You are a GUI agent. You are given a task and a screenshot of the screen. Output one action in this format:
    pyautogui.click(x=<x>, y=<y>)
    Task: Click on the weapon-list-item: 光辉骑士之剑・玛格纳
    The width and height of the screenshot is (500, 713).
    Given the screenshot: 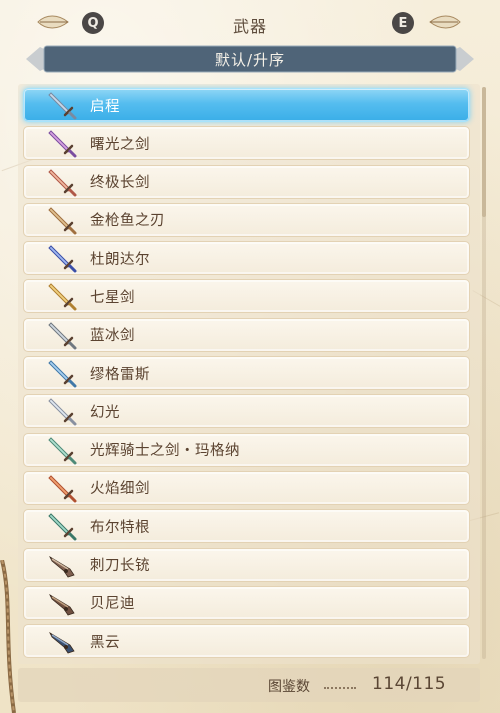 What is the action you would take?
    pyautogui.click(x=246, y=449)
    